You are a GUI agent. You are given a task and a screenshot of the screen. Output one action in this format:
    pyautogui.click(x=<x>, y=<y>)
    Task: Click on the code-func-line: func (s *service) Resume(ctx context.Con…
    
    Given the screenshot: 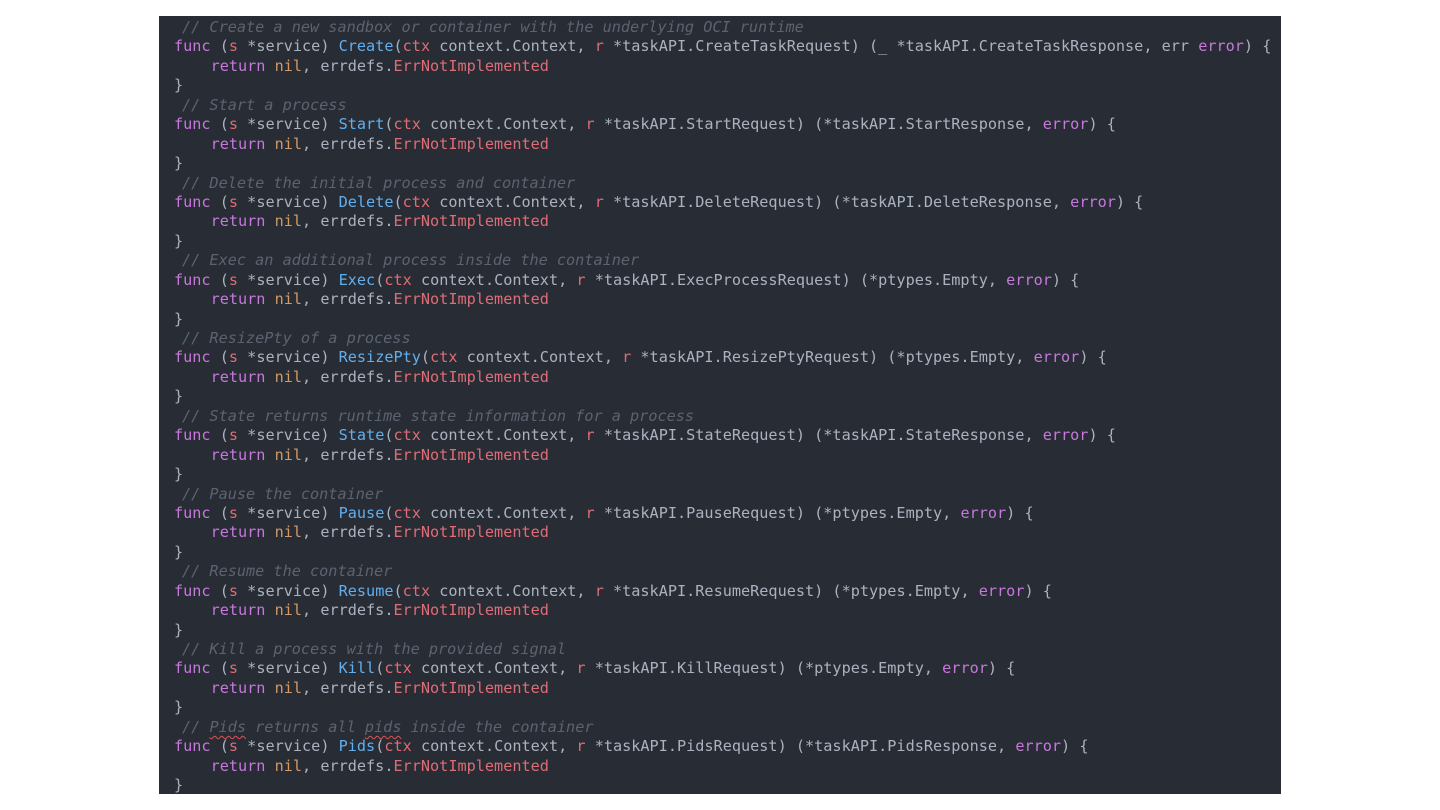 What is the action you would take?
    pyautogui.click(x=722, y=591)
    